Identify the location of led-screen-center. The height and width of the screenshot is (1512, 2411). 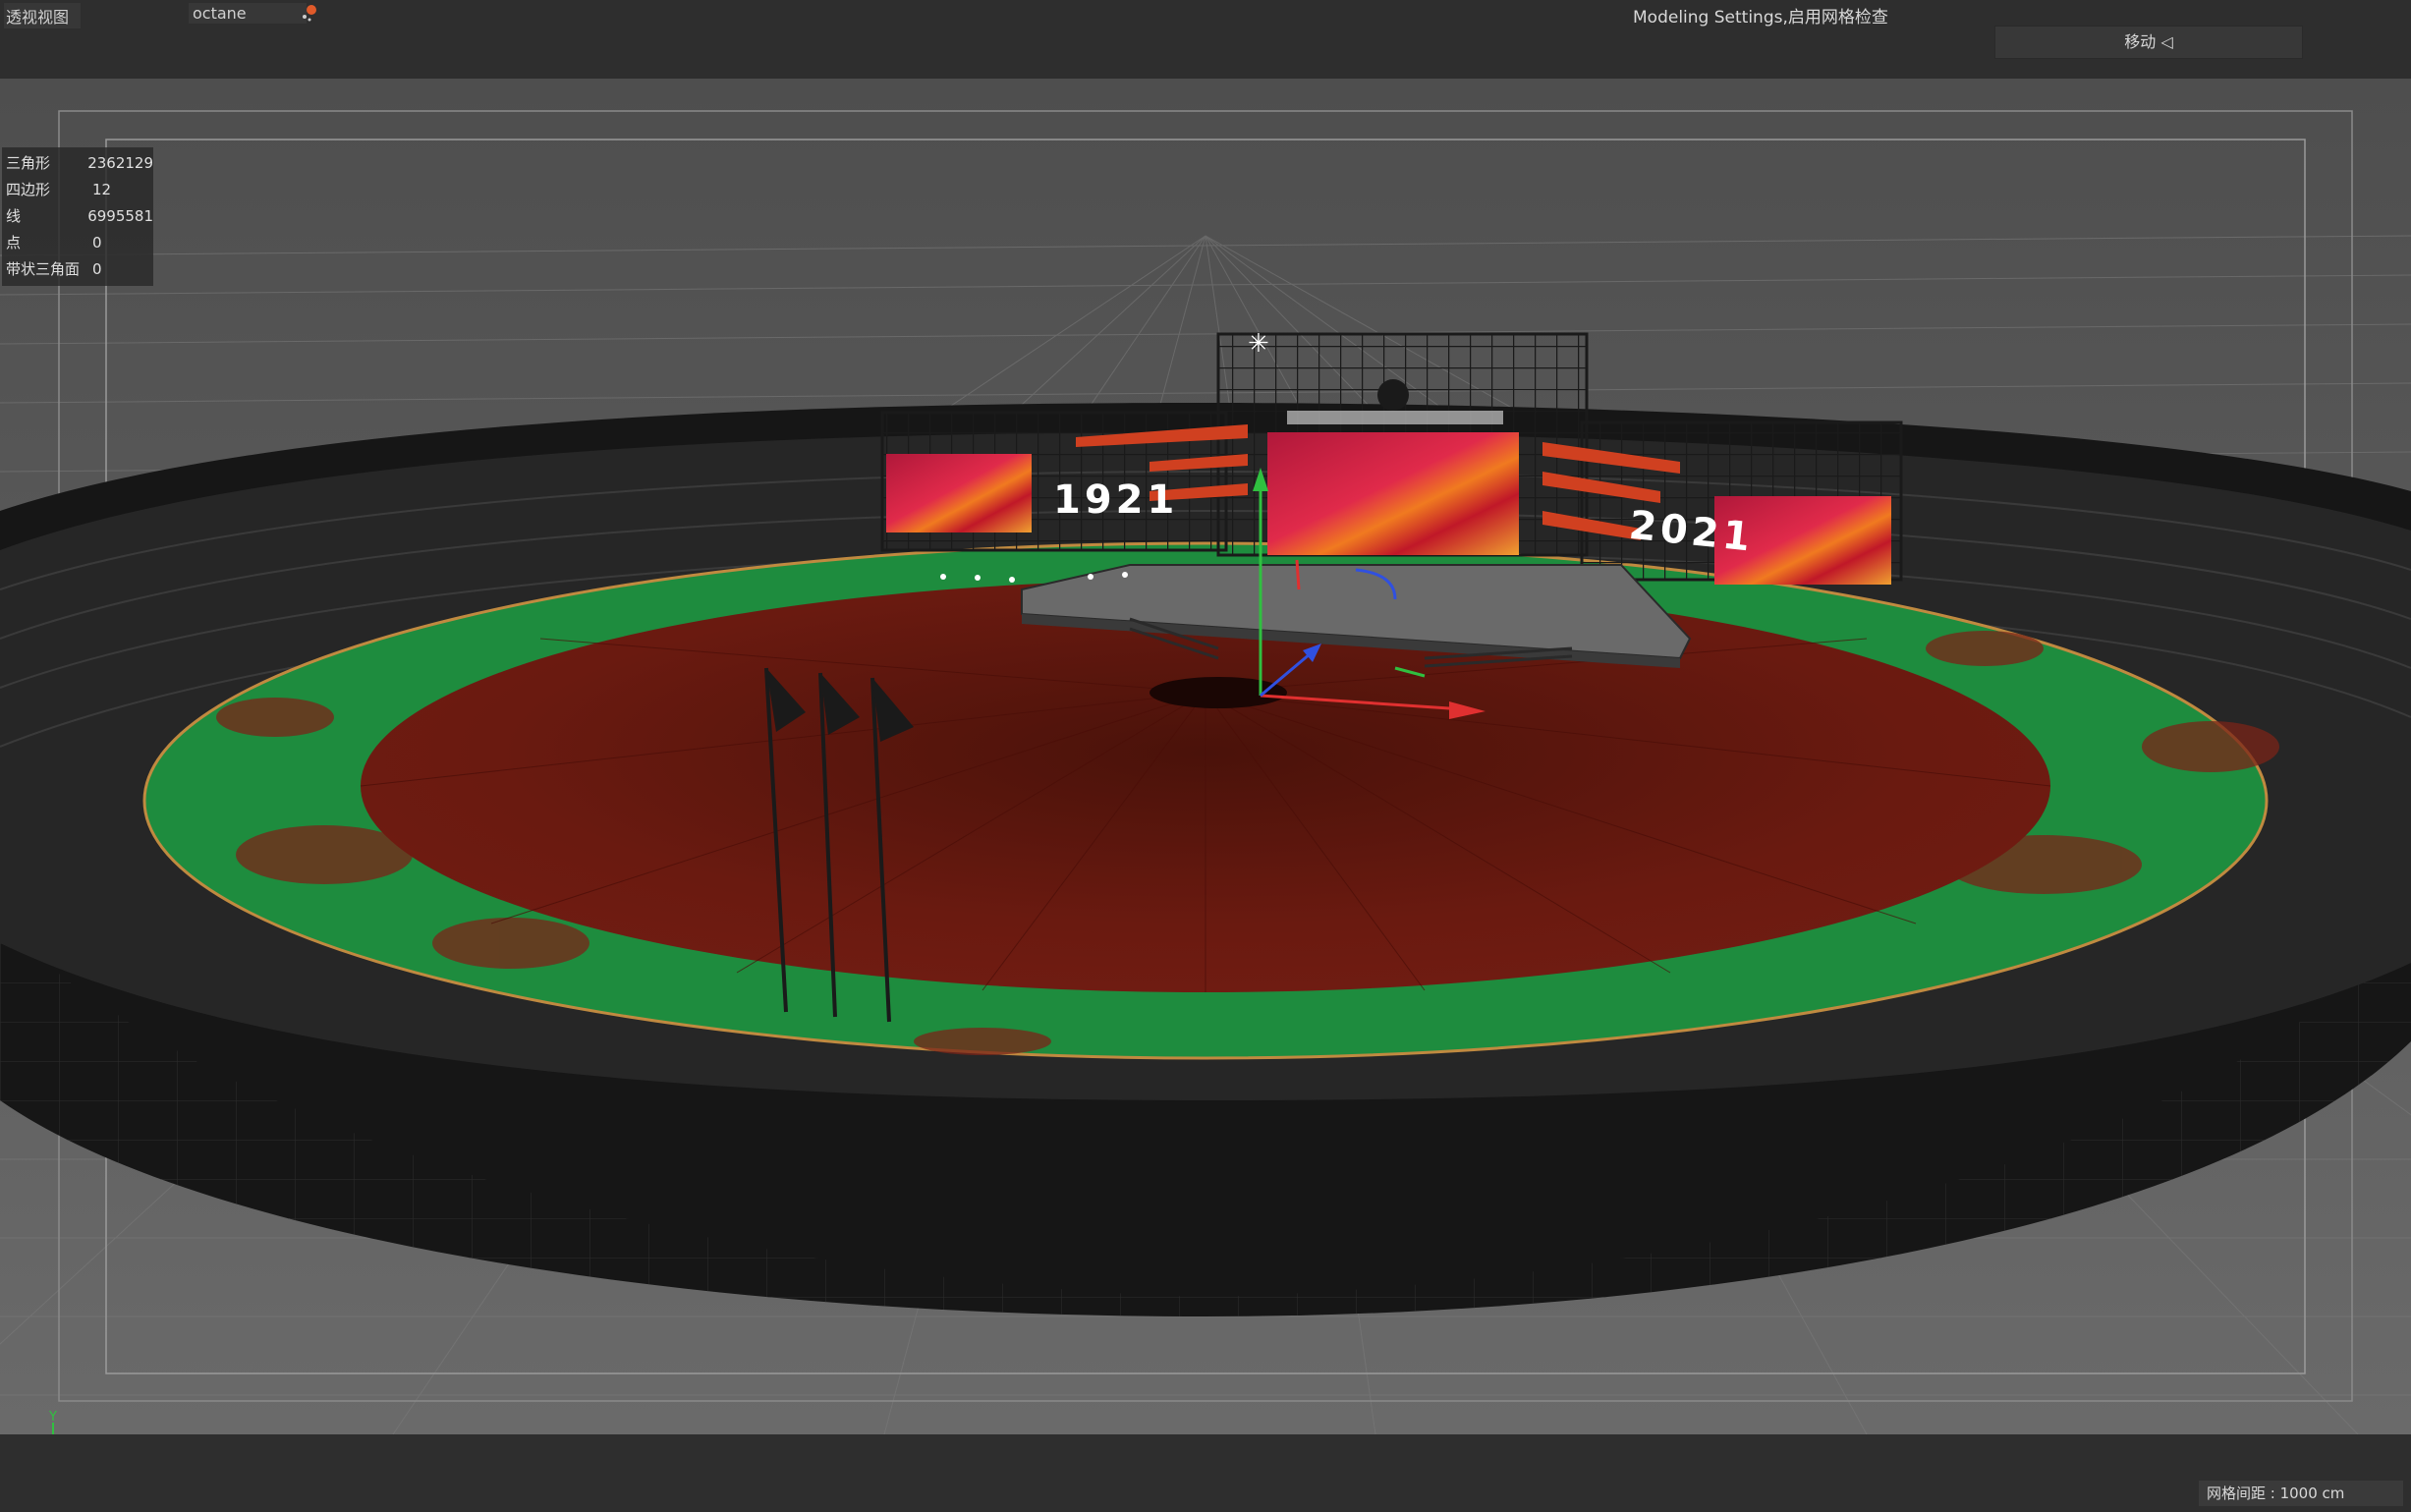
(1393, 493).